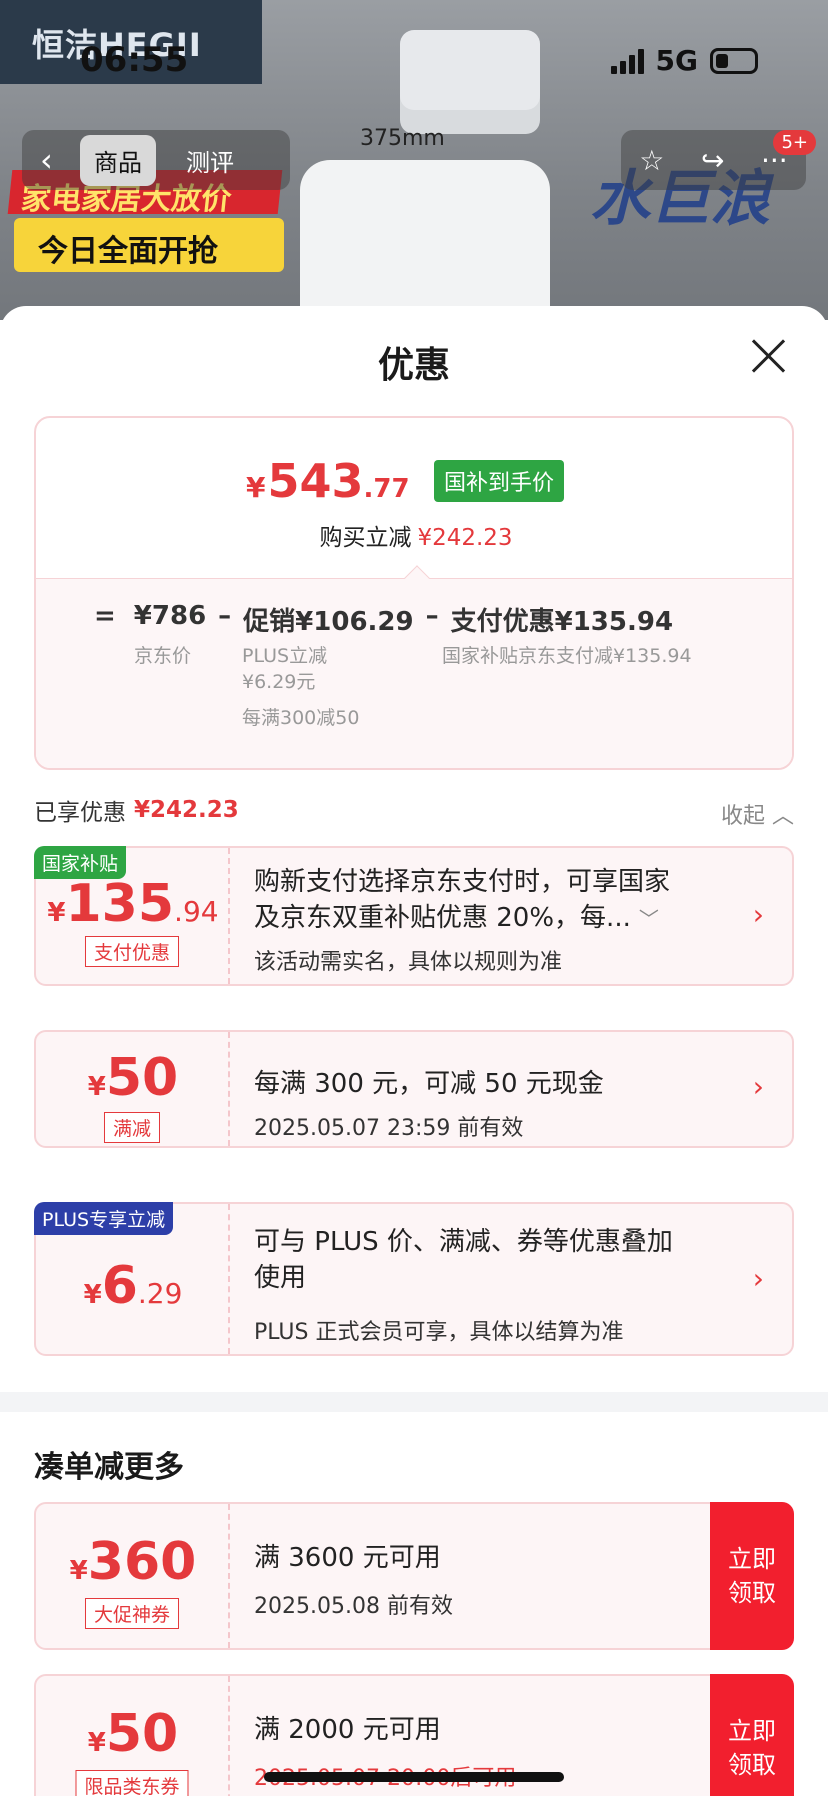 Image resolution: width=828 pixels, height=1796 pixels. Describe the element at coordinates (429, 1084) in the screenshot. I see `coupon-description: 每满 300 元，可减 50 元现金` at that location.